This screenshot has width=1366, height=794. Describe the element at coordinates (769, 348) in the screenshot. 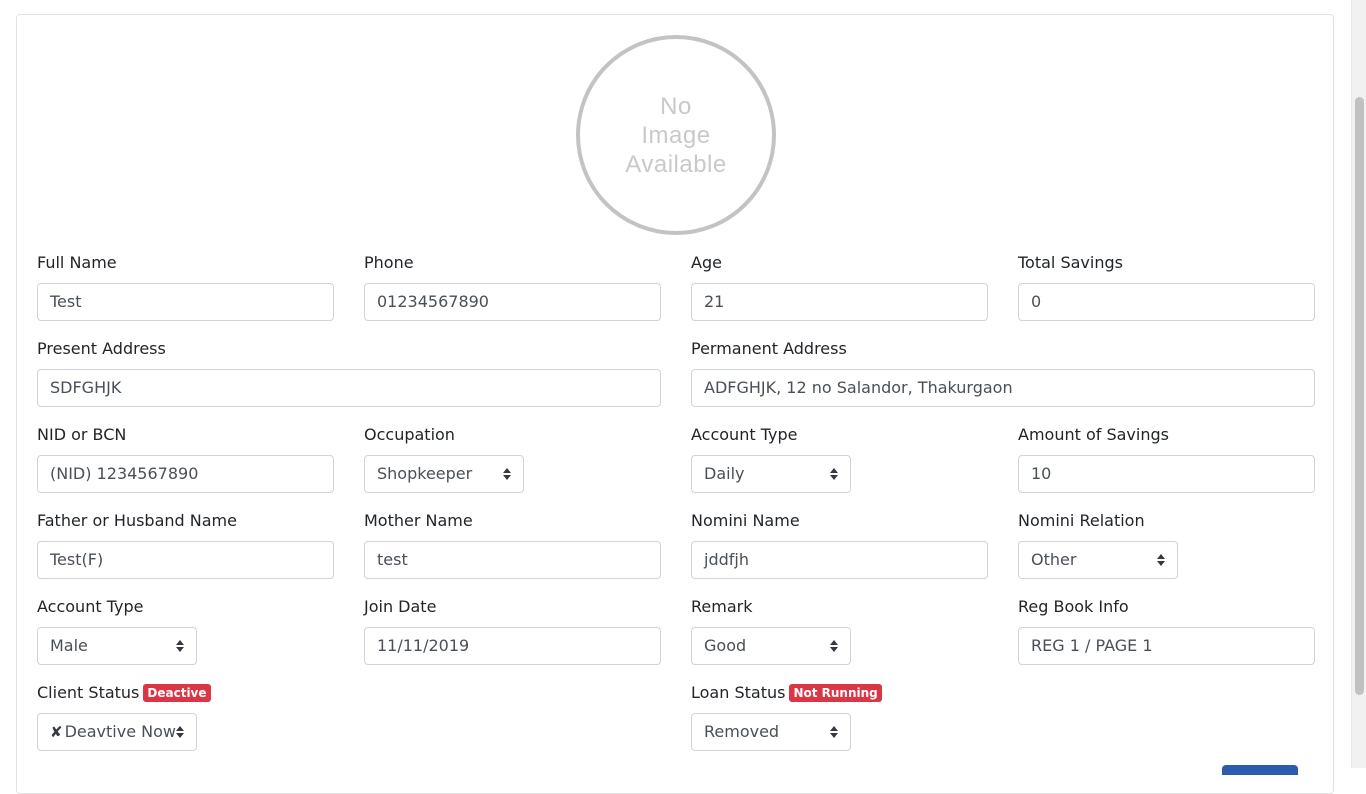

I see `permanent-address-label: Permanent Address` at that location.